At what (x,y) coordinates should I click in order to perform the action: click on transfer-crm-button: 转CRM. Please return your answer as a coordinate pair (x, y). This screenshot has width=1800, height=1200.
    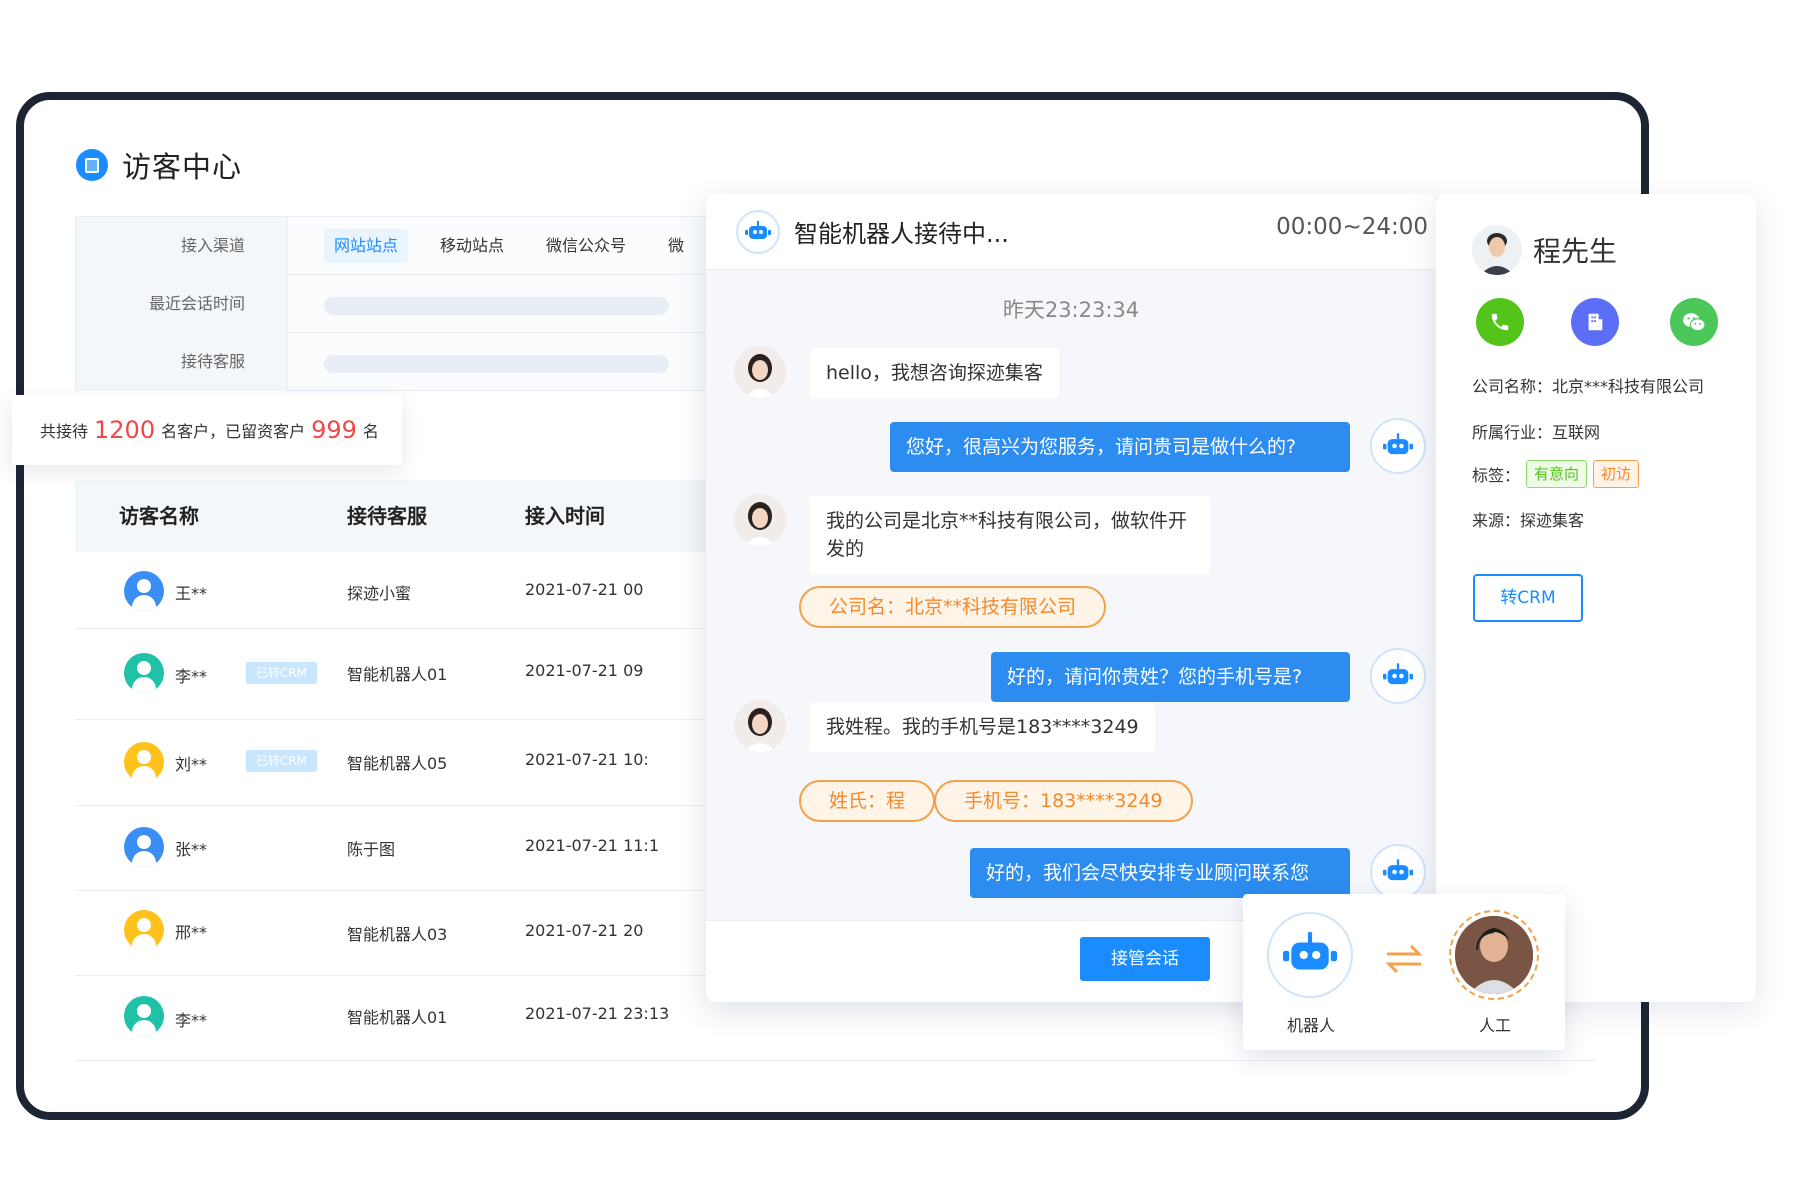
    Looking at the image, I should click on (1528, 598).